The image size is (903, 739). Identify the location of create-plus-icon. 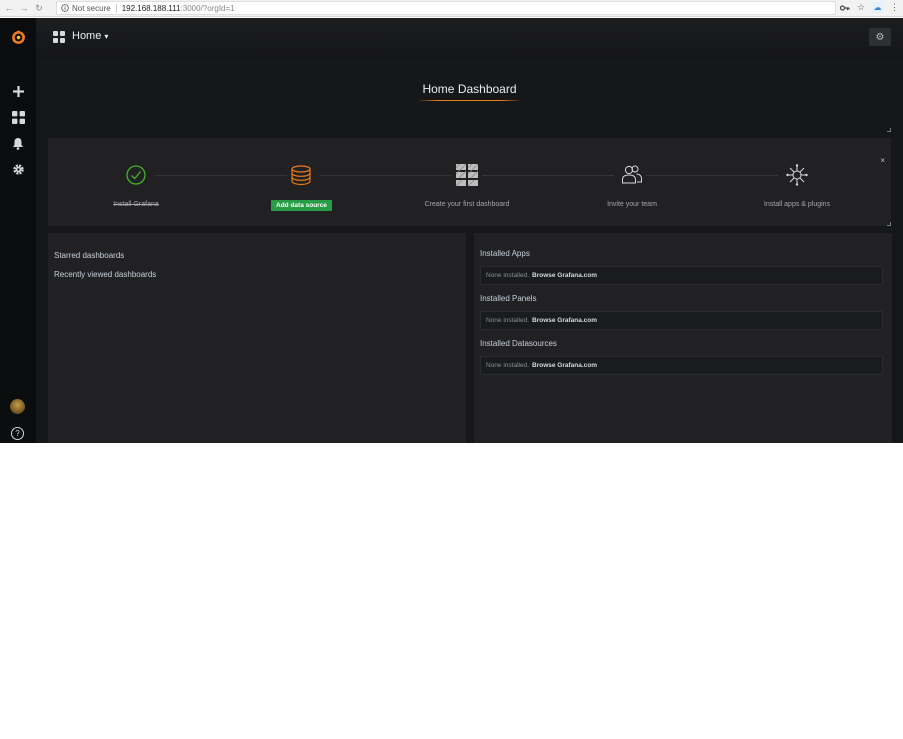
(18, 91).